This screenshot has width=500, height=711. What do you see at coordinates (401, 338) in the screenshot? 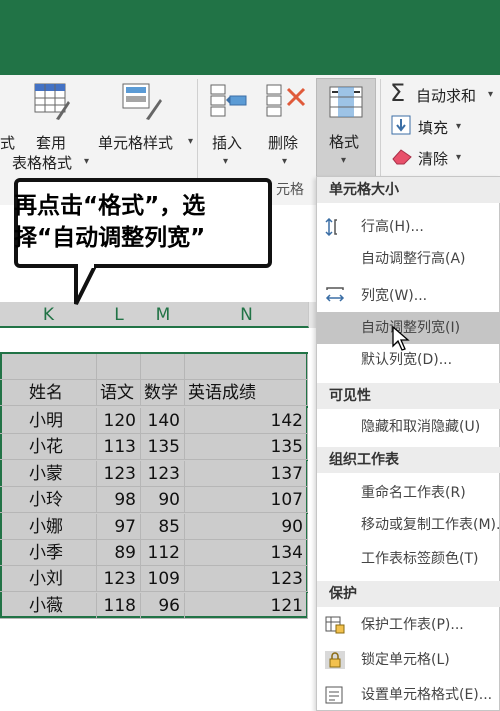
I see `mouse-cursor-icon` at bounding box center [401, 338].